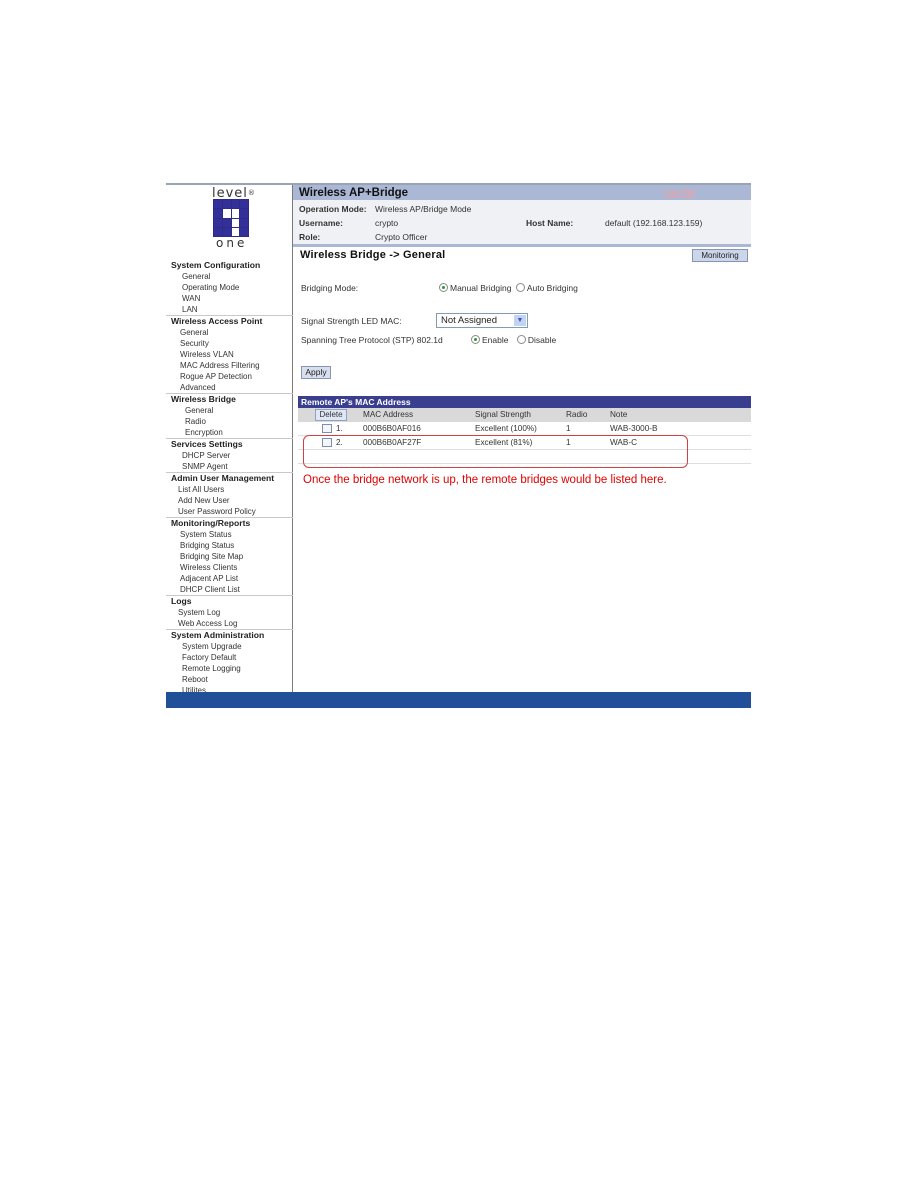  I want to click on stp-enable-radio, so click(475, 339).